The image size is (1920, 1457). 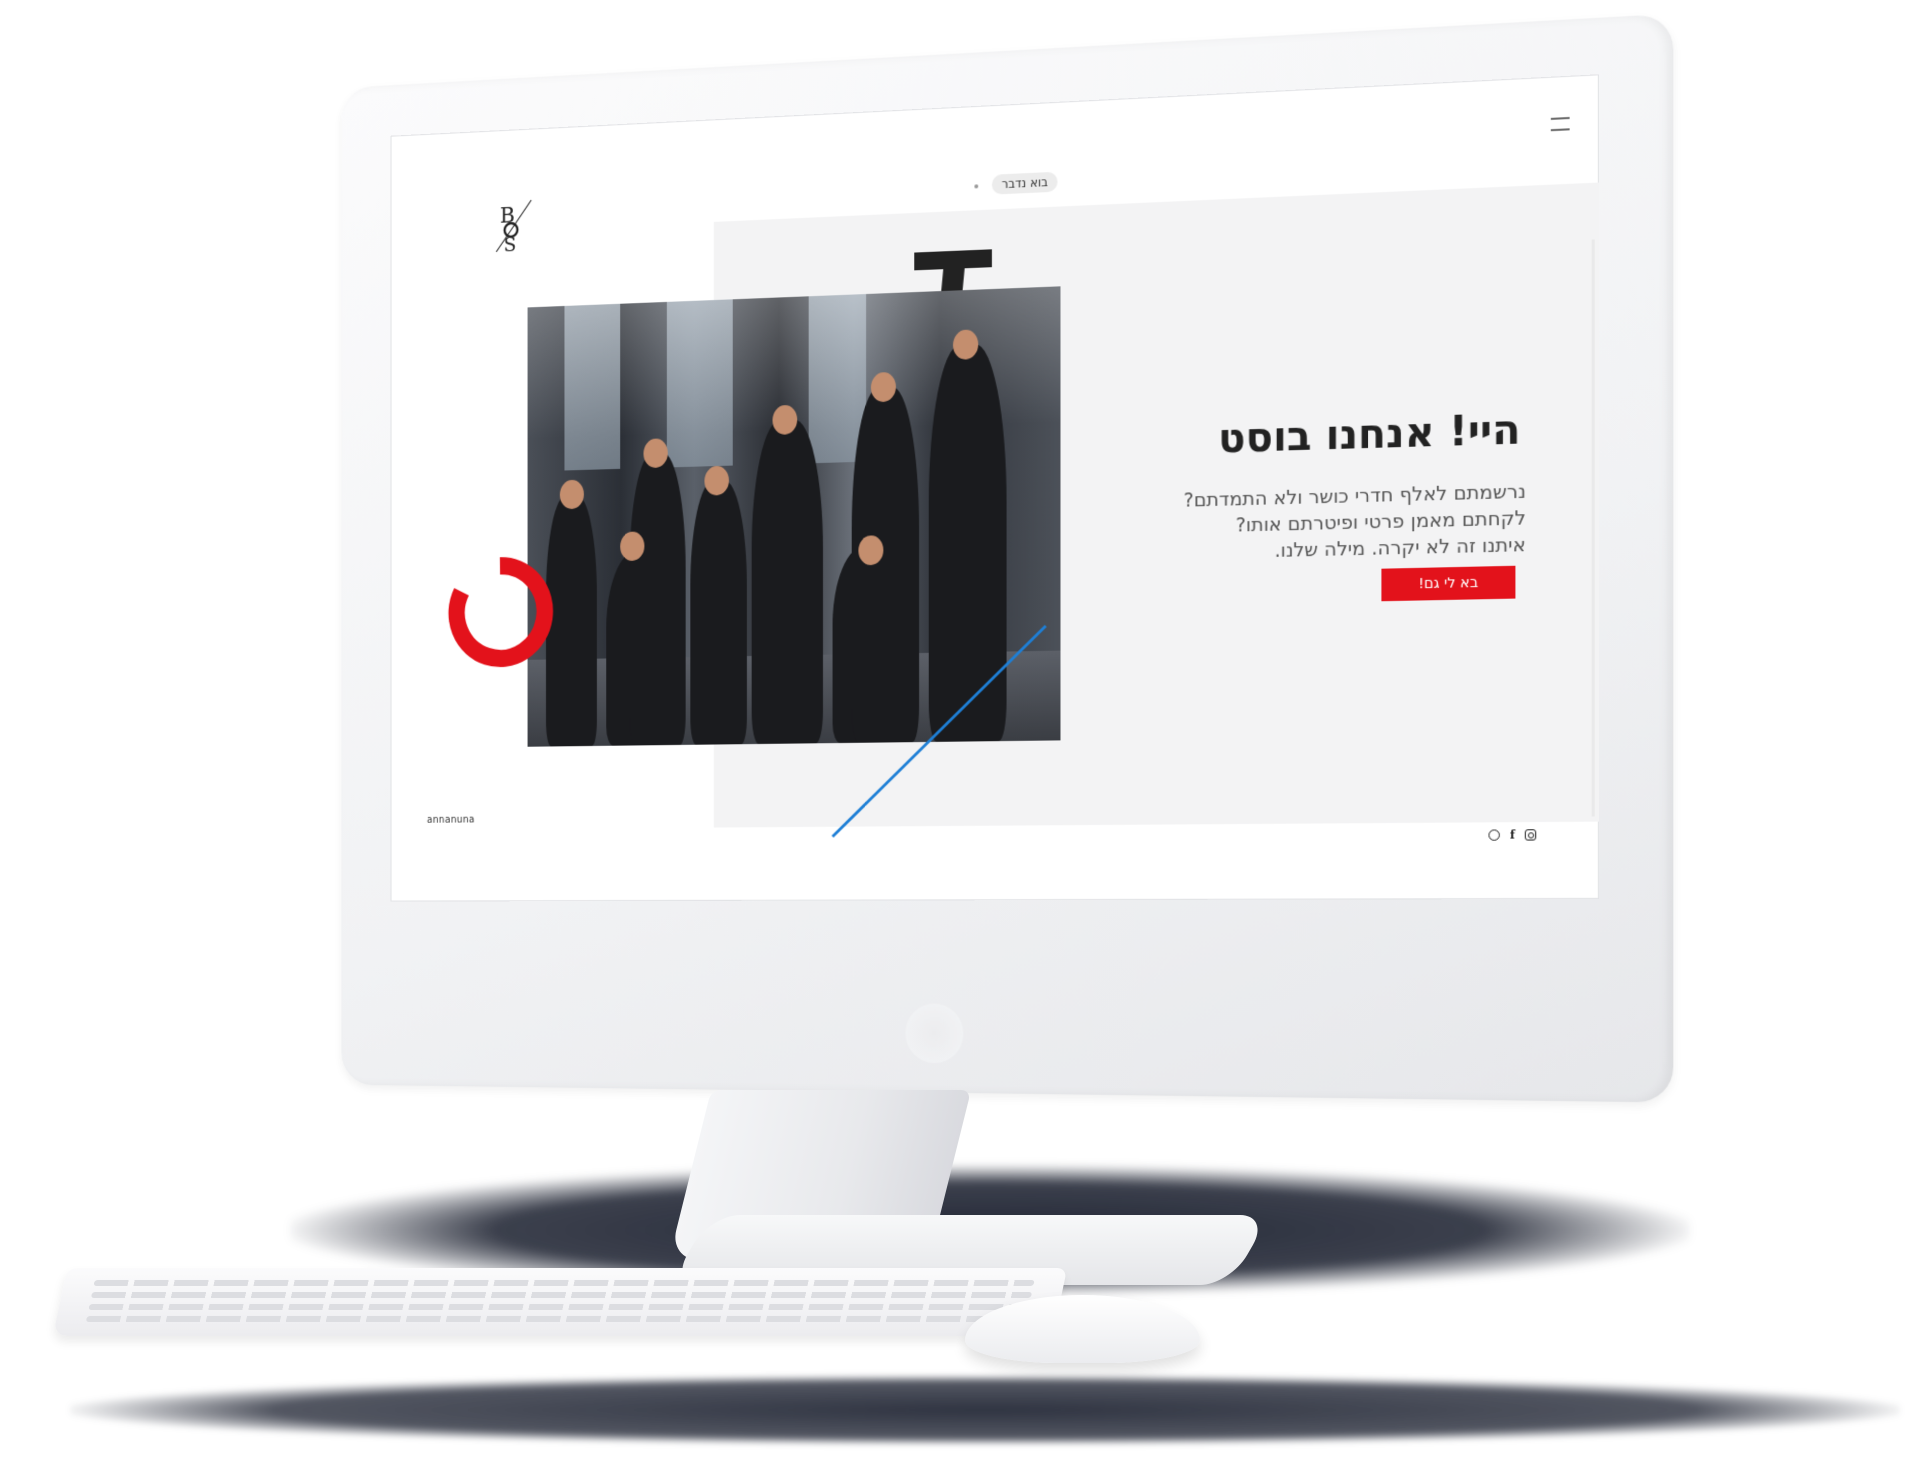 I want to click on social-links: f, so click(x=1512, y=835).